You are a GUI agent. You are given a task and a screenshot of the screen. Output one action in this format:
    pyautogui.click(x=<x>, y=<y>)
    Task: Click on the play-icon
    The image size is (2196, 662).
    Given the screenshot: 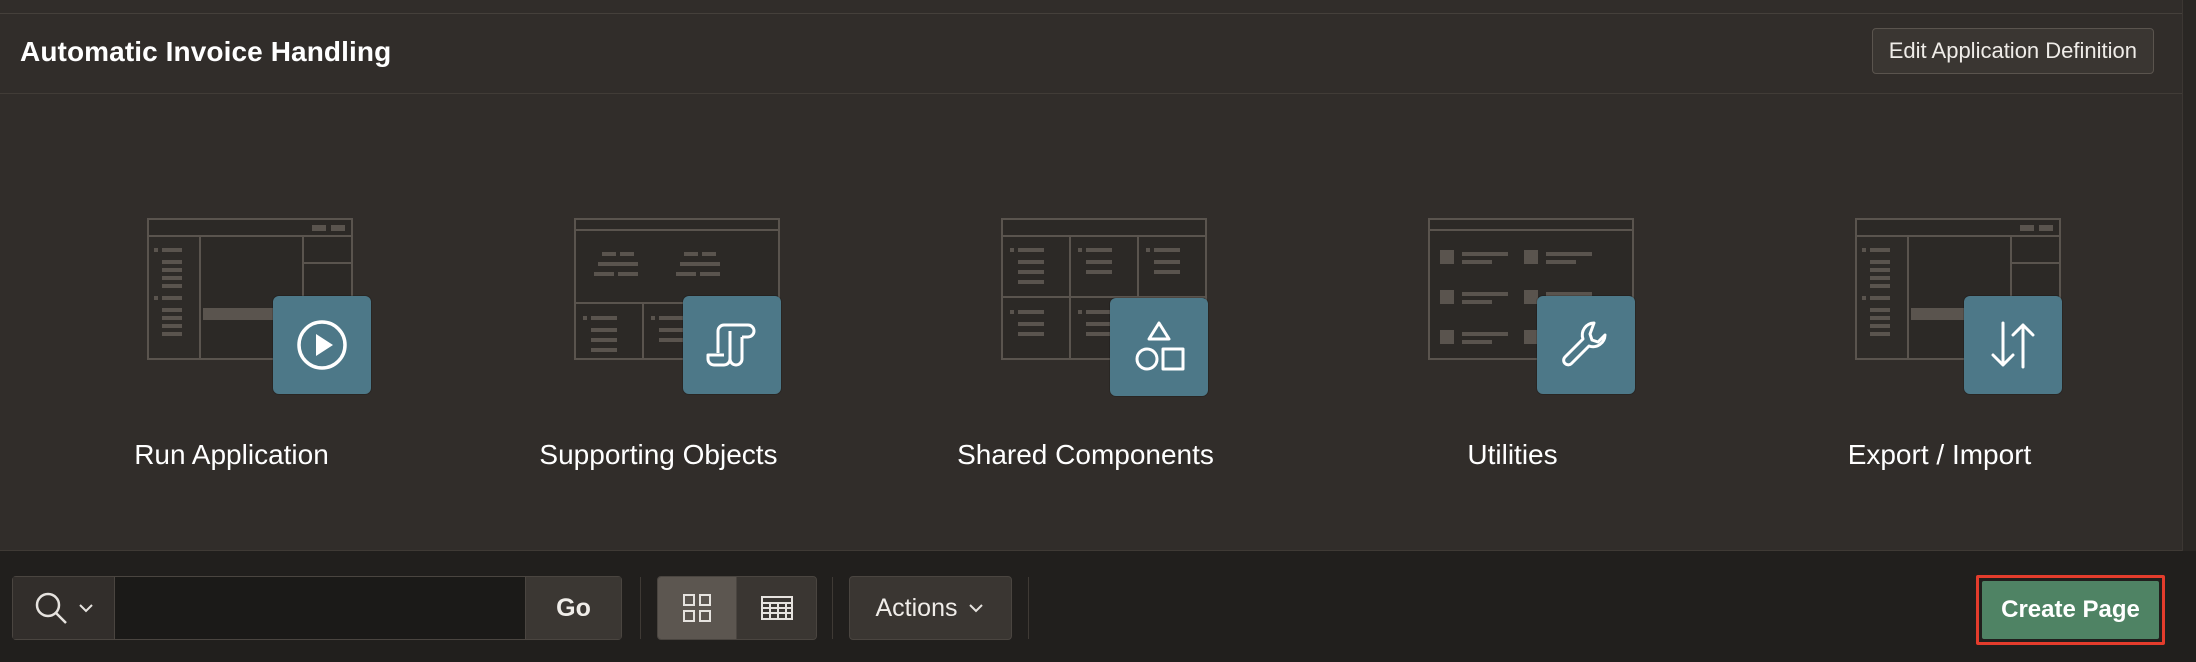 What is the action you would take?
    pyautogui.click(x=322, y=345)
    